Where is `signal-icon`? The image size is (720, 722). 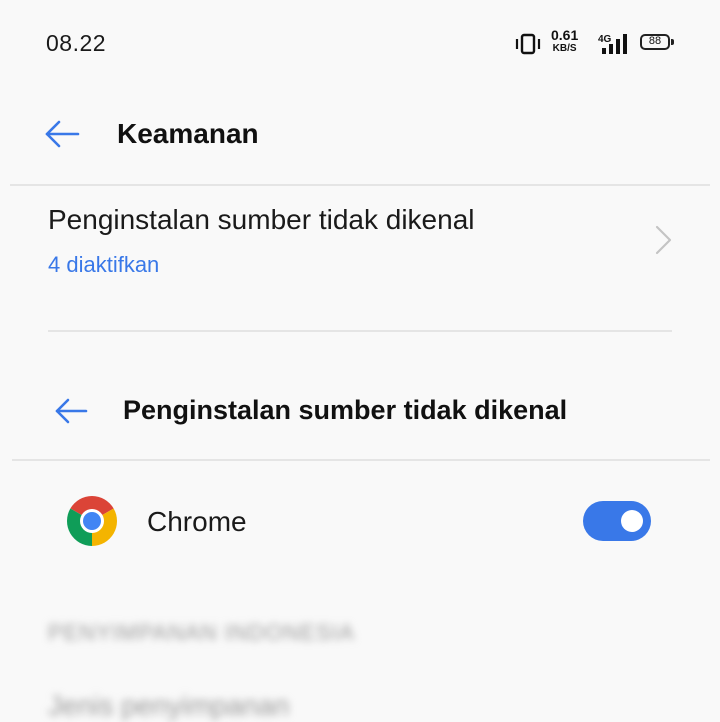
signal-icon is located at coordinates (614, 44).